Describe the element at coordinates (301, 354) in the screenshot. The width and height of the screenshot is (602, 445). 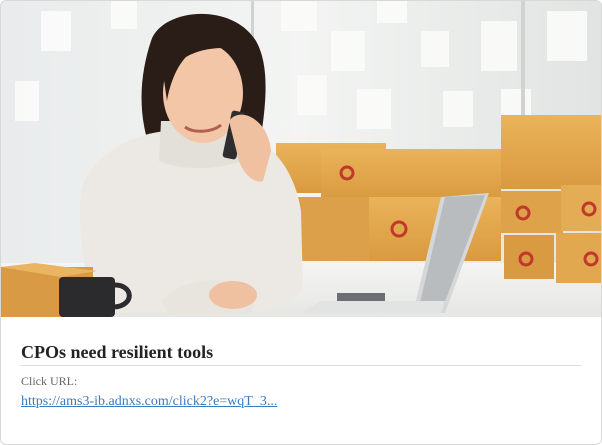
I see `card-title: CPOs need resilient tools` at that location.